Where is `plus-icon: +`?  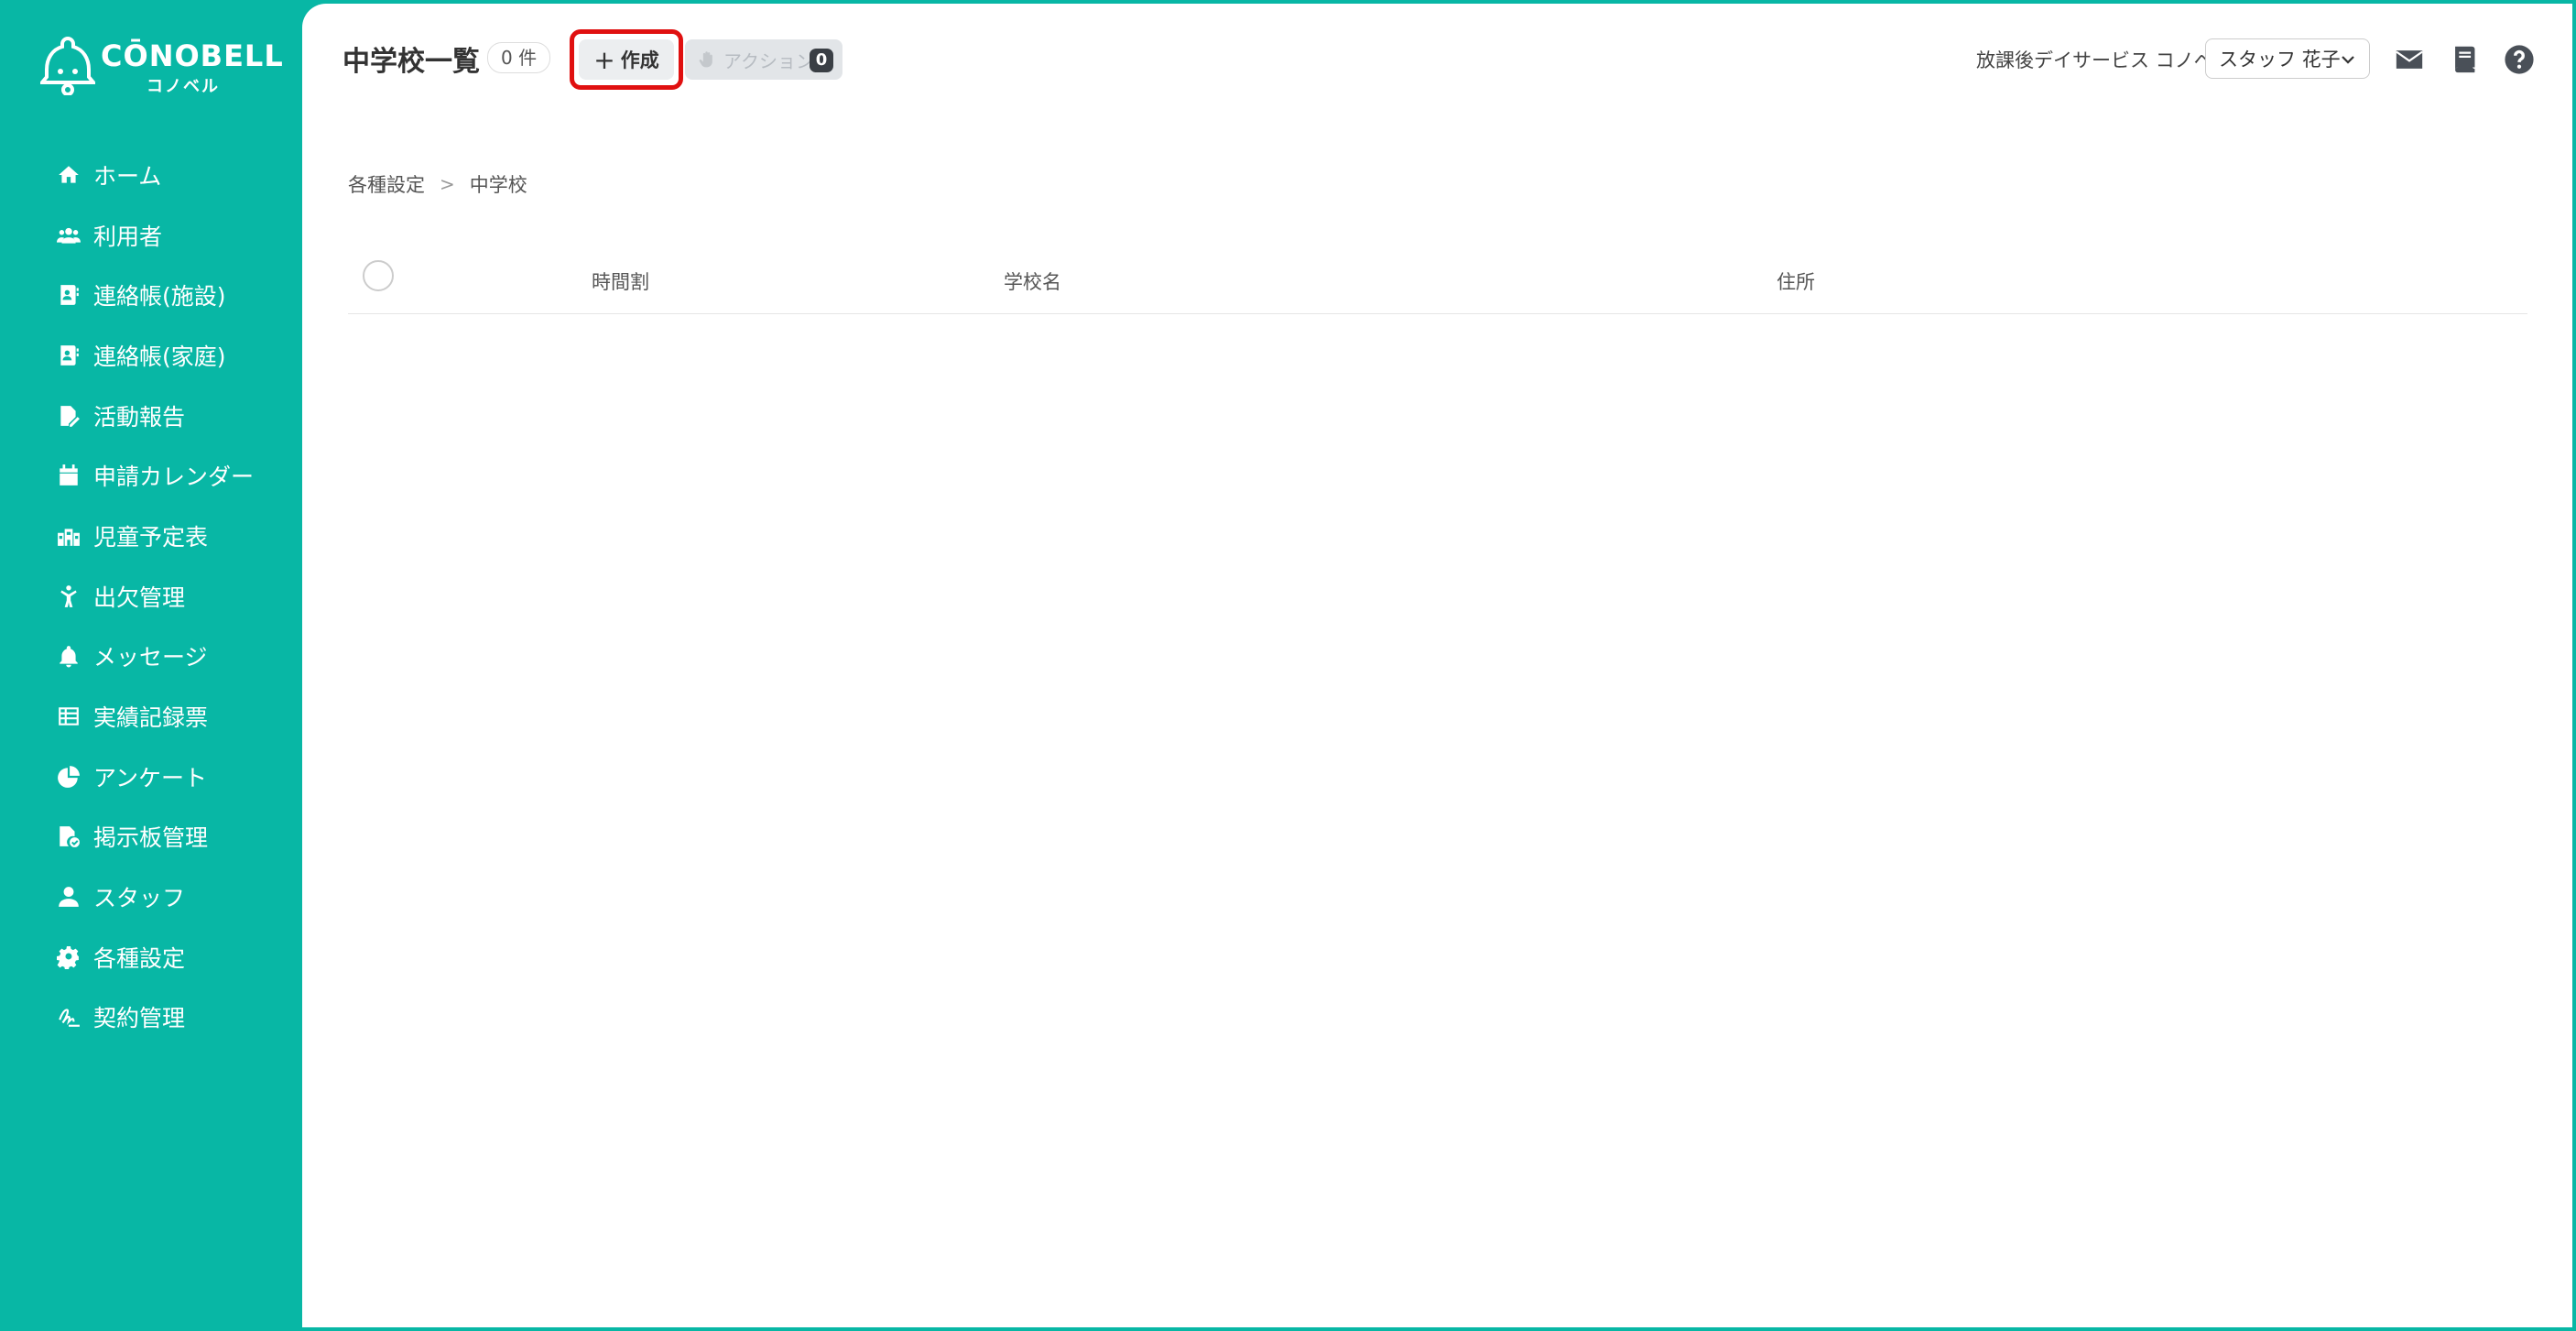
plus-icon: + is located at coordinates (604, 60).